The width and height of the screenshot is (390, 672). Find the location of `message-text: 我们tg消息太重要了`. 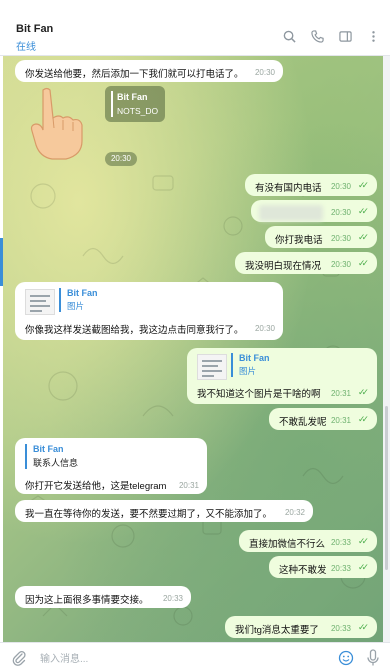

message-text: 我们tg消息太重要了 is located at coordinates (277, 630).